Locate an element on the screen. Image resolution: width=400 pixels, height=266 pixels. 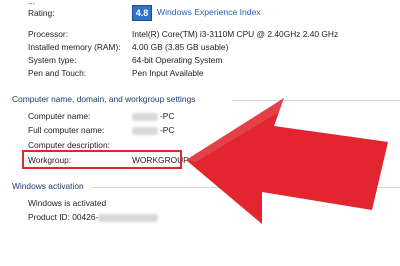
rating-label: Rating: is located at coordinates (41, 13).